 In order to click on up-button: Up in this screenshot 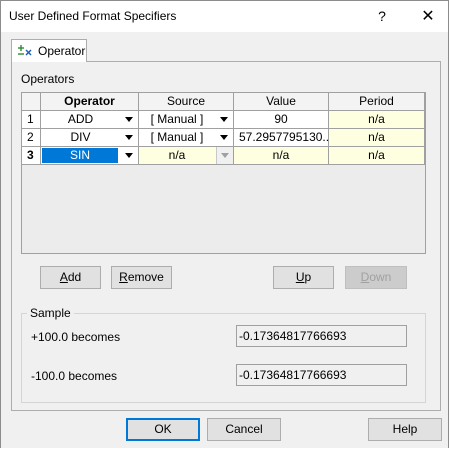, I will do `click(303, 277)`.